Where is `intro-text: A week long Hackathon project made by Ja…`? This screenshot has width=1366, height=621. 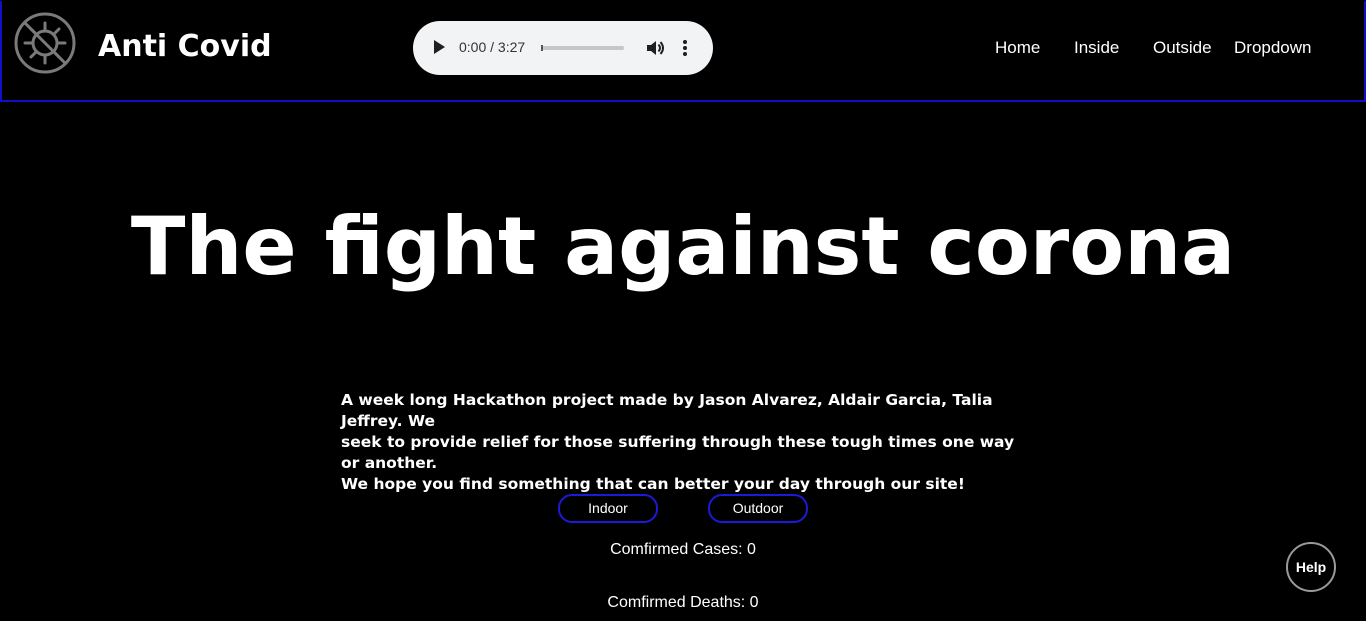 intro-text: A week long Hackathon project made by Ja… is located at coordinates (686, 442).